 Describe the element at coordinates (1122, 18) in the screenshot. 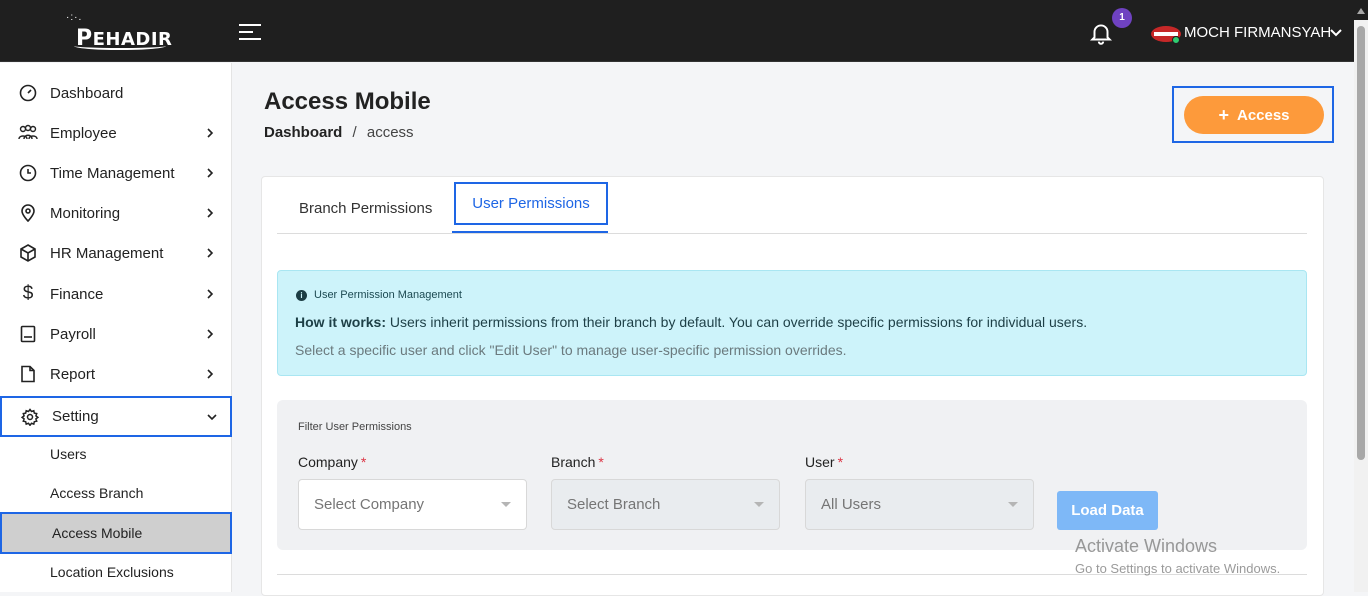

I see `notification-badge: 1` at that location.